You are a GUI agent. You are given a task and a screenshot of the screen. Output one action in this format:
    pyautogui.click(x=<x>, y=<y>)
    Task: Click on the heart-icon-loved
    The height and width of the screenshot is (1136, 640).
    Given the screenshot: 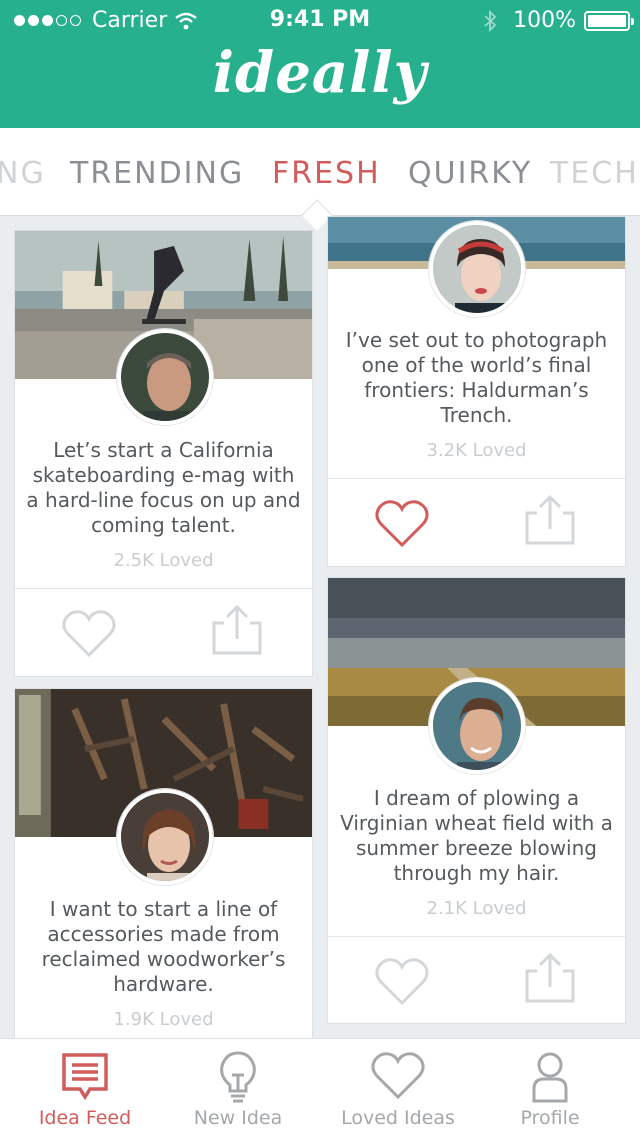 What is the action you would take?
    pyautogui.click(x=402, y=523)
    